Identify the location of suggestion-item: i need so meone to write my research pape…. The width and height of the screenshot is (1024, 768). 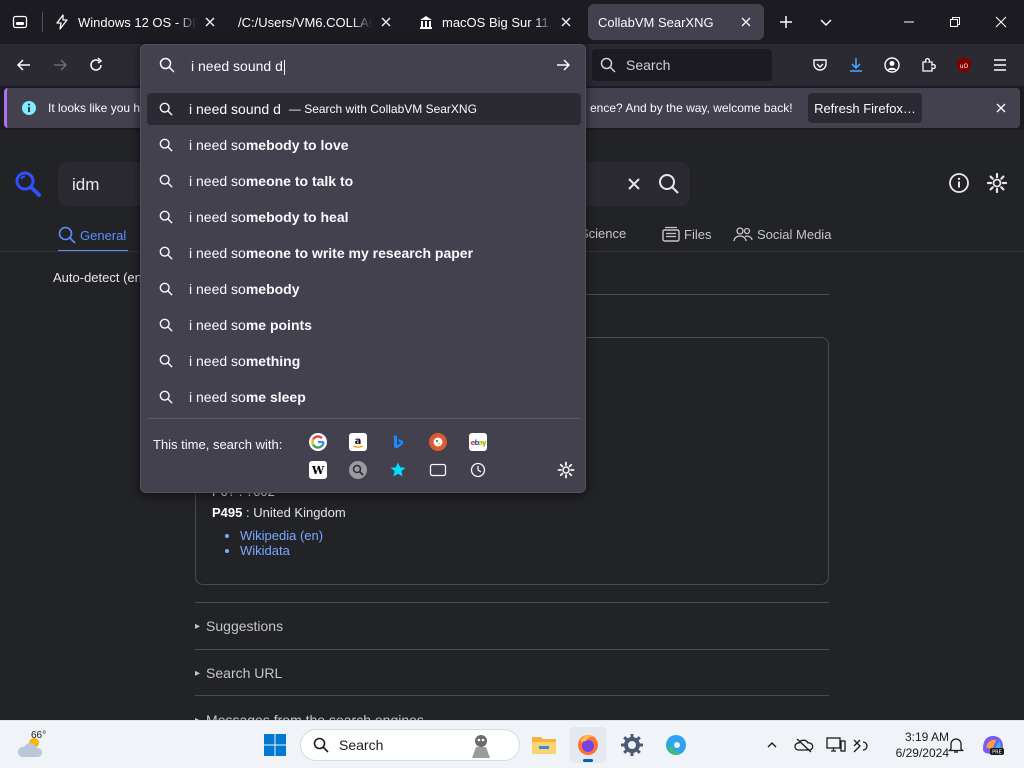
(364, 253).